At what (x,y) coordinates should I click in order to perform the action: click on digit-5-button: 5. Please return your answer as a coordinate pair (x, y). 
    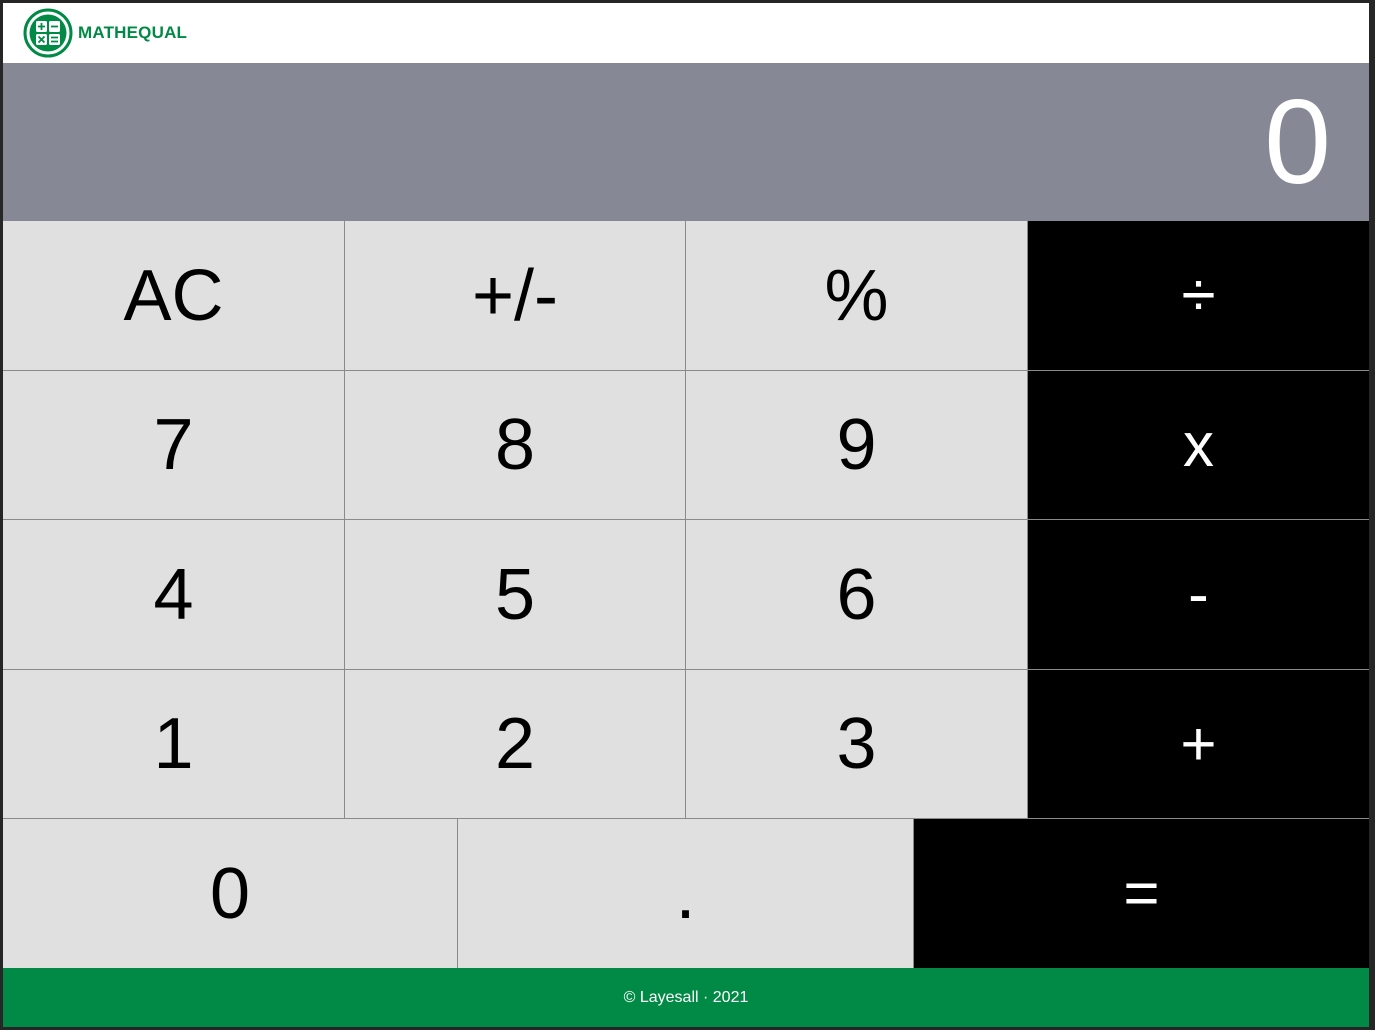
    Looking at the image, I should click on (515, 595).